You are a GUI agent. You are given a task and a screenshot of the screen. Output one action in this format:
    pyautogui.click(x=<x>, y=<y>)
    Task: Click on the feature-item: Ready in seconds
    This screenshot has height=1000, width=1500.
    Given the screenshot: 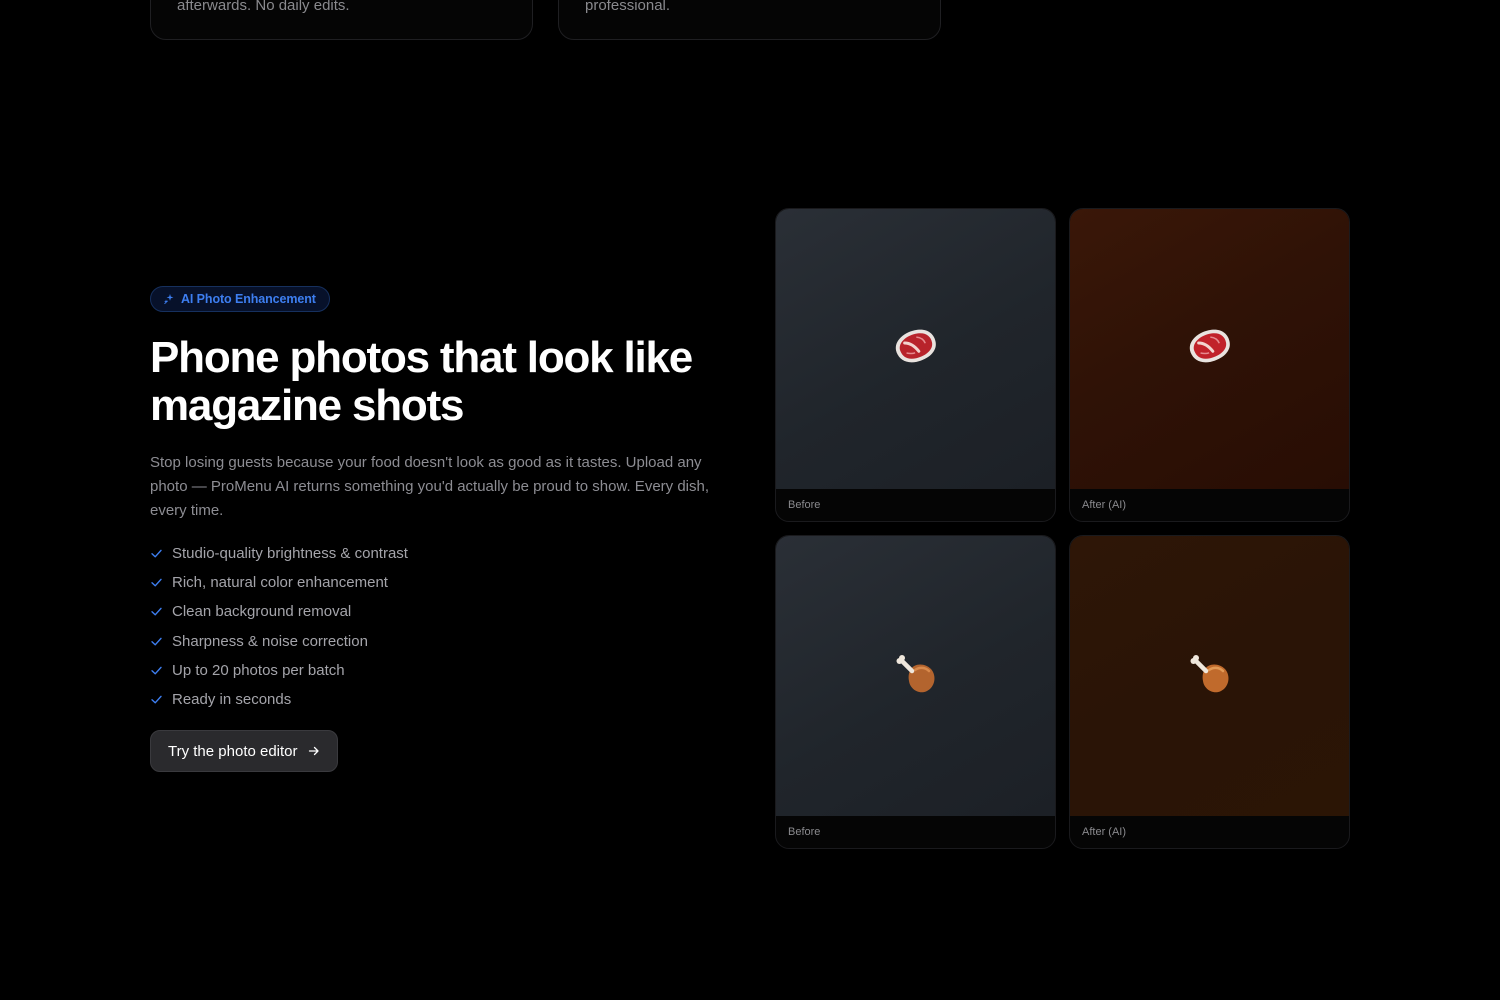 What is the action you would take?
    pyautogui.click(x=279, y=699)
    